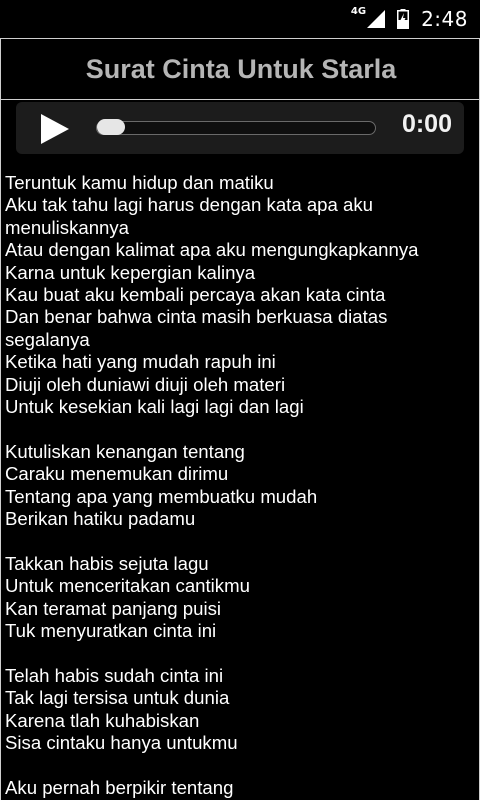  What do you see at coordinates (240, 19) in the screenshot?
I see `status-bar: 4G 2:48` at bounding box center [240, 19].